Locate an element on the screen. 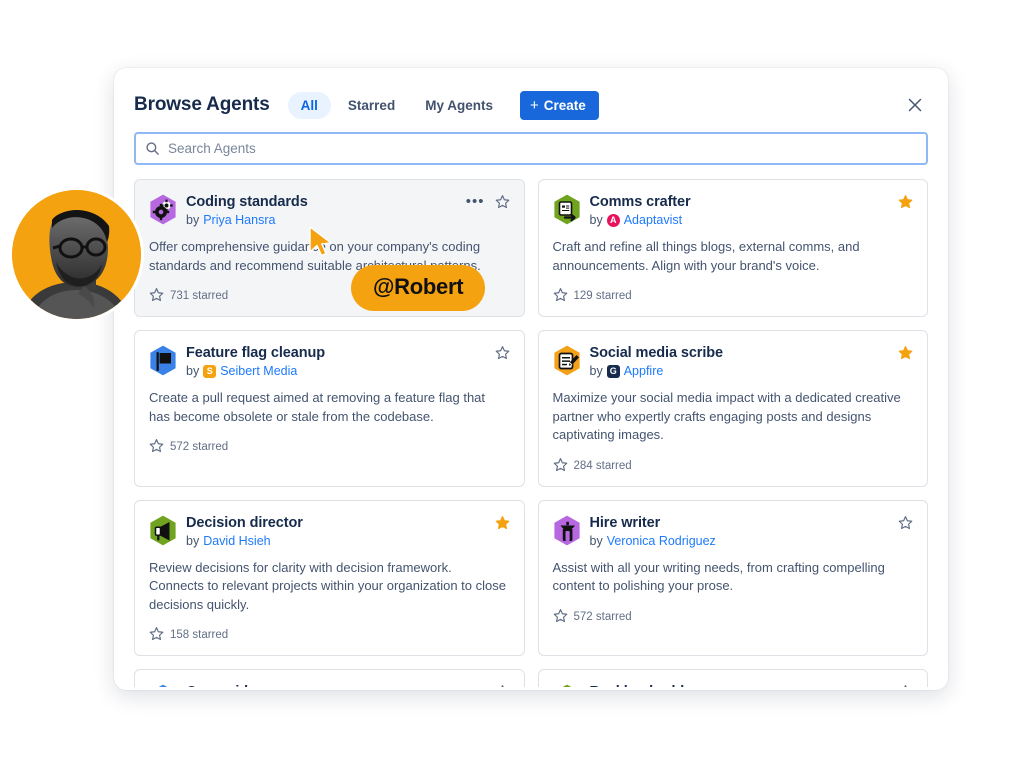 The width and height of the screenshot is (1024, 761). search-area is located at coordinates (531, 144).